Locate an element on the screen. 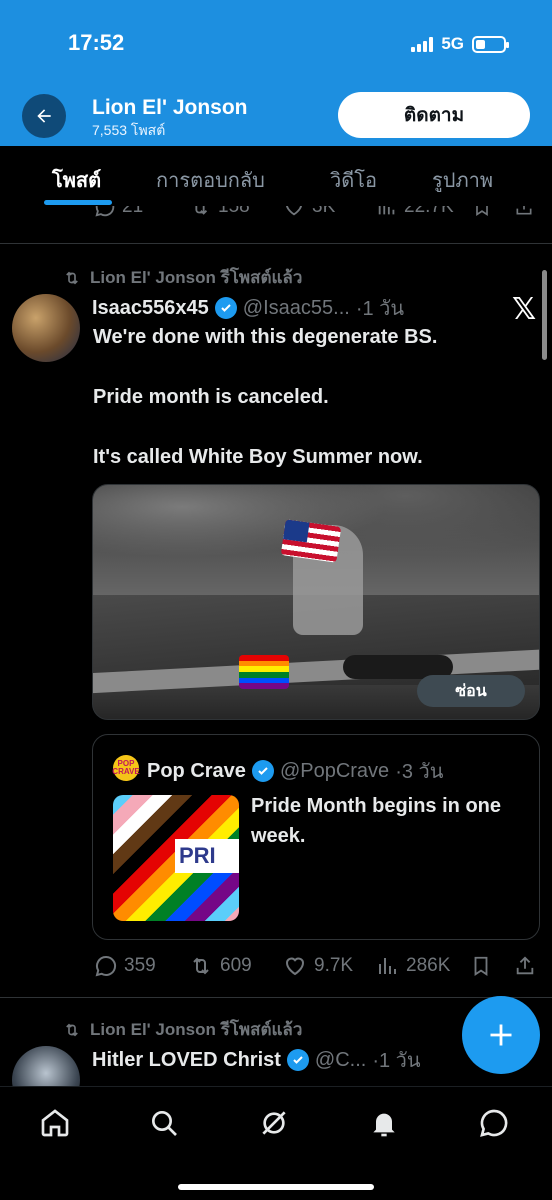  tweet-author: Hitler LOVED Christ @C... ·1 วัน is located at coordinates (256, 1060).